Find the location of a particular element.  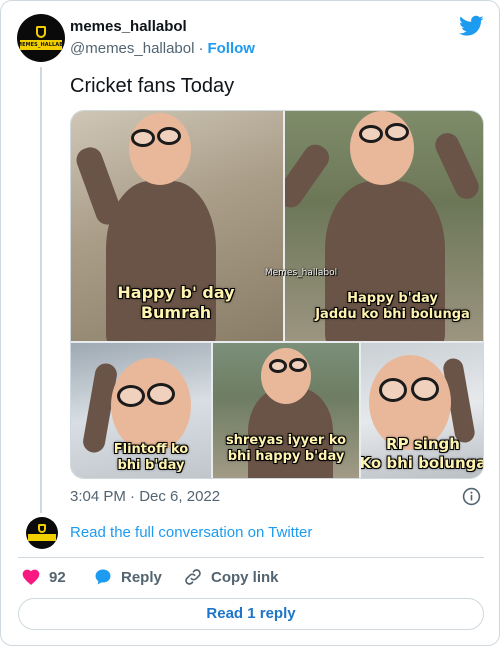

tweet-text: Cricket fans Today is located at coordinates (152, 86).